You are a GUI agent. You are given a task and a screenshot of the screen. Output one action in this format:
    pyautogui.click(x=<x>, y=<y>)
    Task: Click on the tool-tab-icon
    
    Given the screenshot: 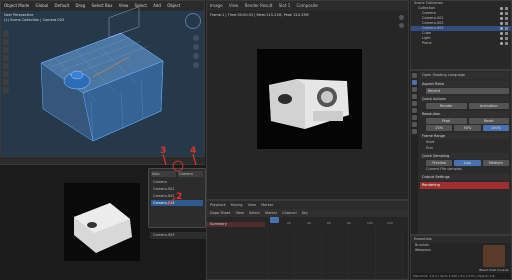 What is the action you would take?
    pyautogui.click(x=414, y=75)
    